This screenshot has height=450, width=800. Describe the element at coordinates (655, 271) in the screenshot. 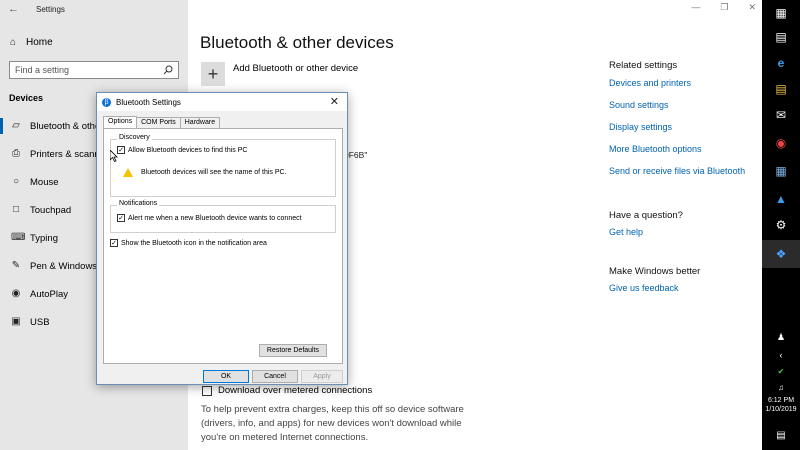

I see `feedback-heading: Make Windows better` at that location.